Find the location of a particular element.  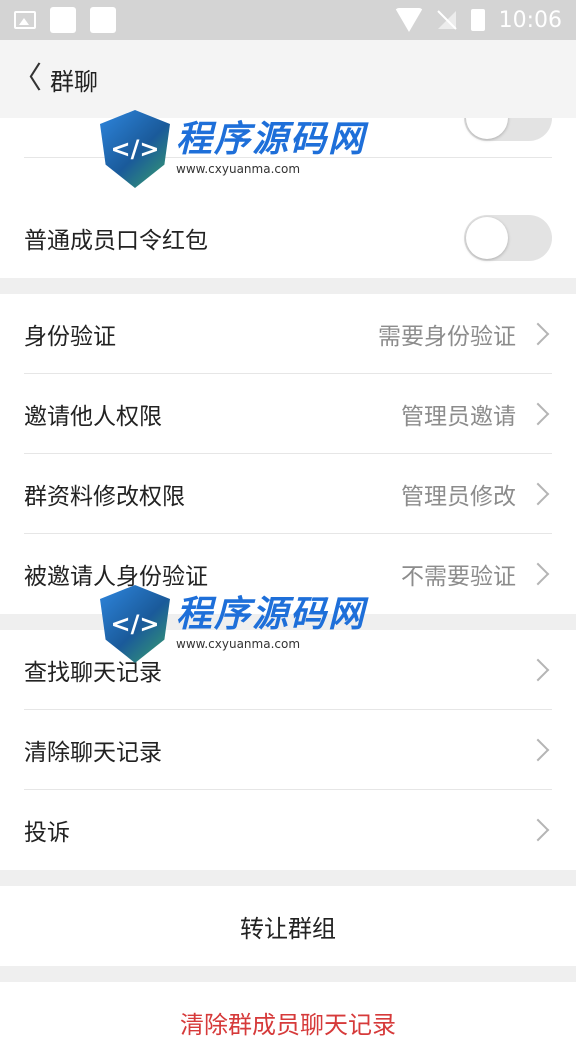

setting-label: 群资料修改权限 is located at coordinates (104, 496).